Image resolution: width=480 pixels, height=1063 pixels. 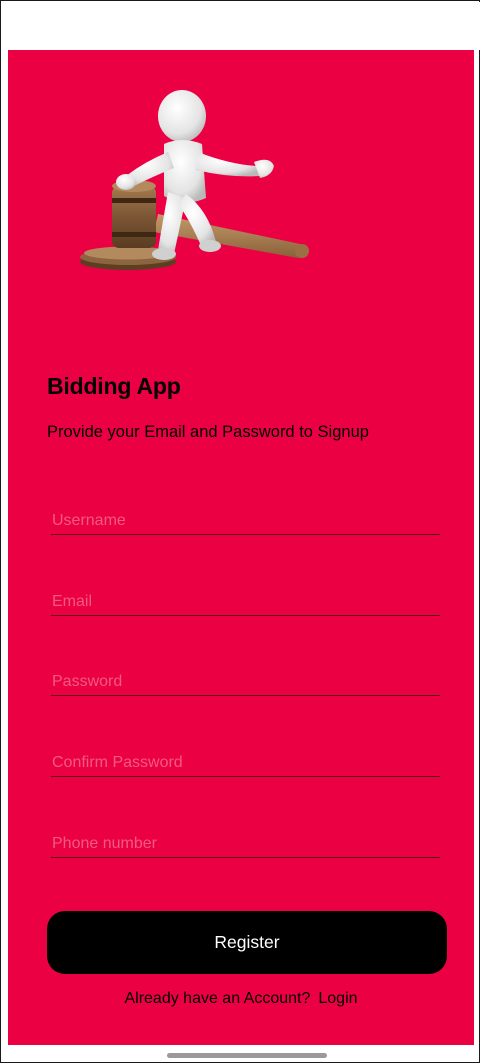 What do you see at coordinates (246, 682) in the screenshot?
I see `password-input` at bounding box center [246, 682].